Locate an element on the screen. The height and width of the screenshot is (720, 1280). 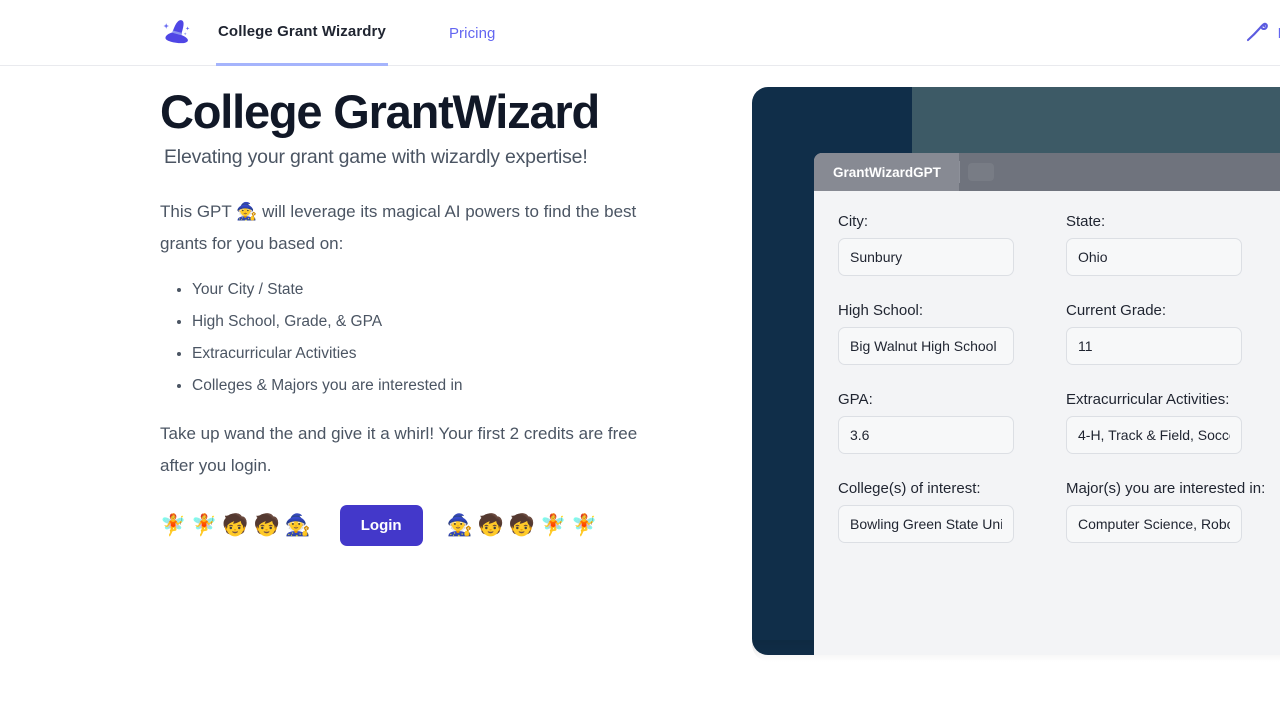
tab-divider is located at coordinates (959, 172).